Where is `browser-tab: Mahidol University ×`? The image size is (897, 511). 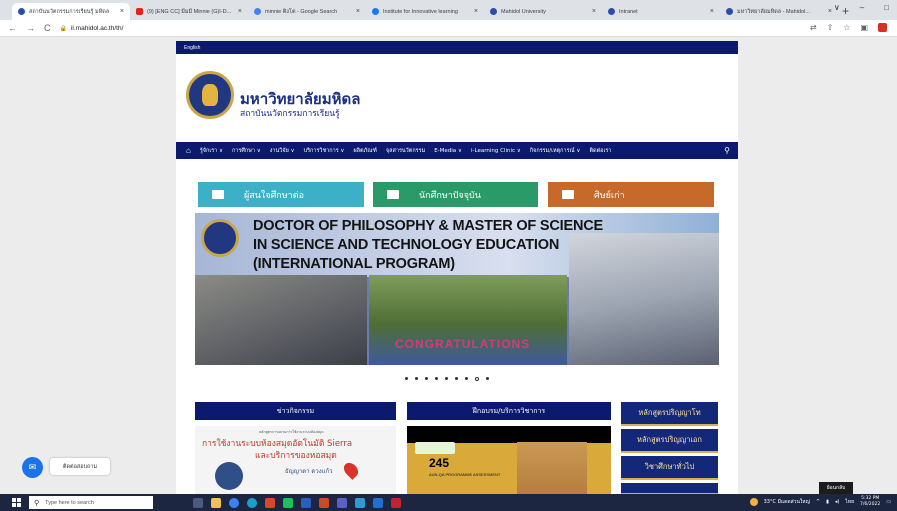
browser-tab: Mahidol University × is located at coordinates (543, 11).